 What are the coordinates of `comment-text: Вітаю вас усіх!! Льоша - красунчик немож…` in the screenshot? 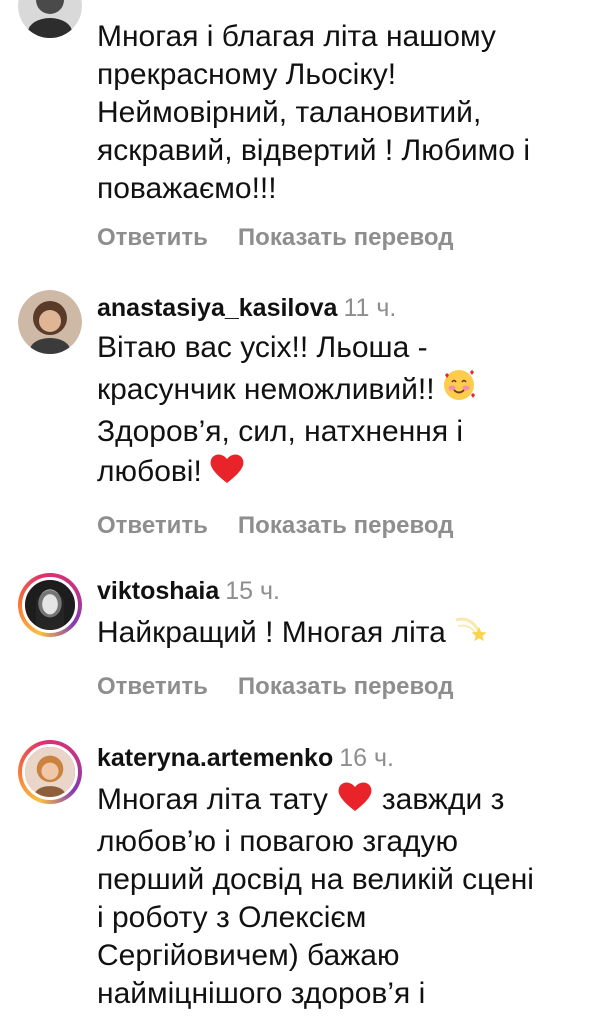 It's located at (342, 412).